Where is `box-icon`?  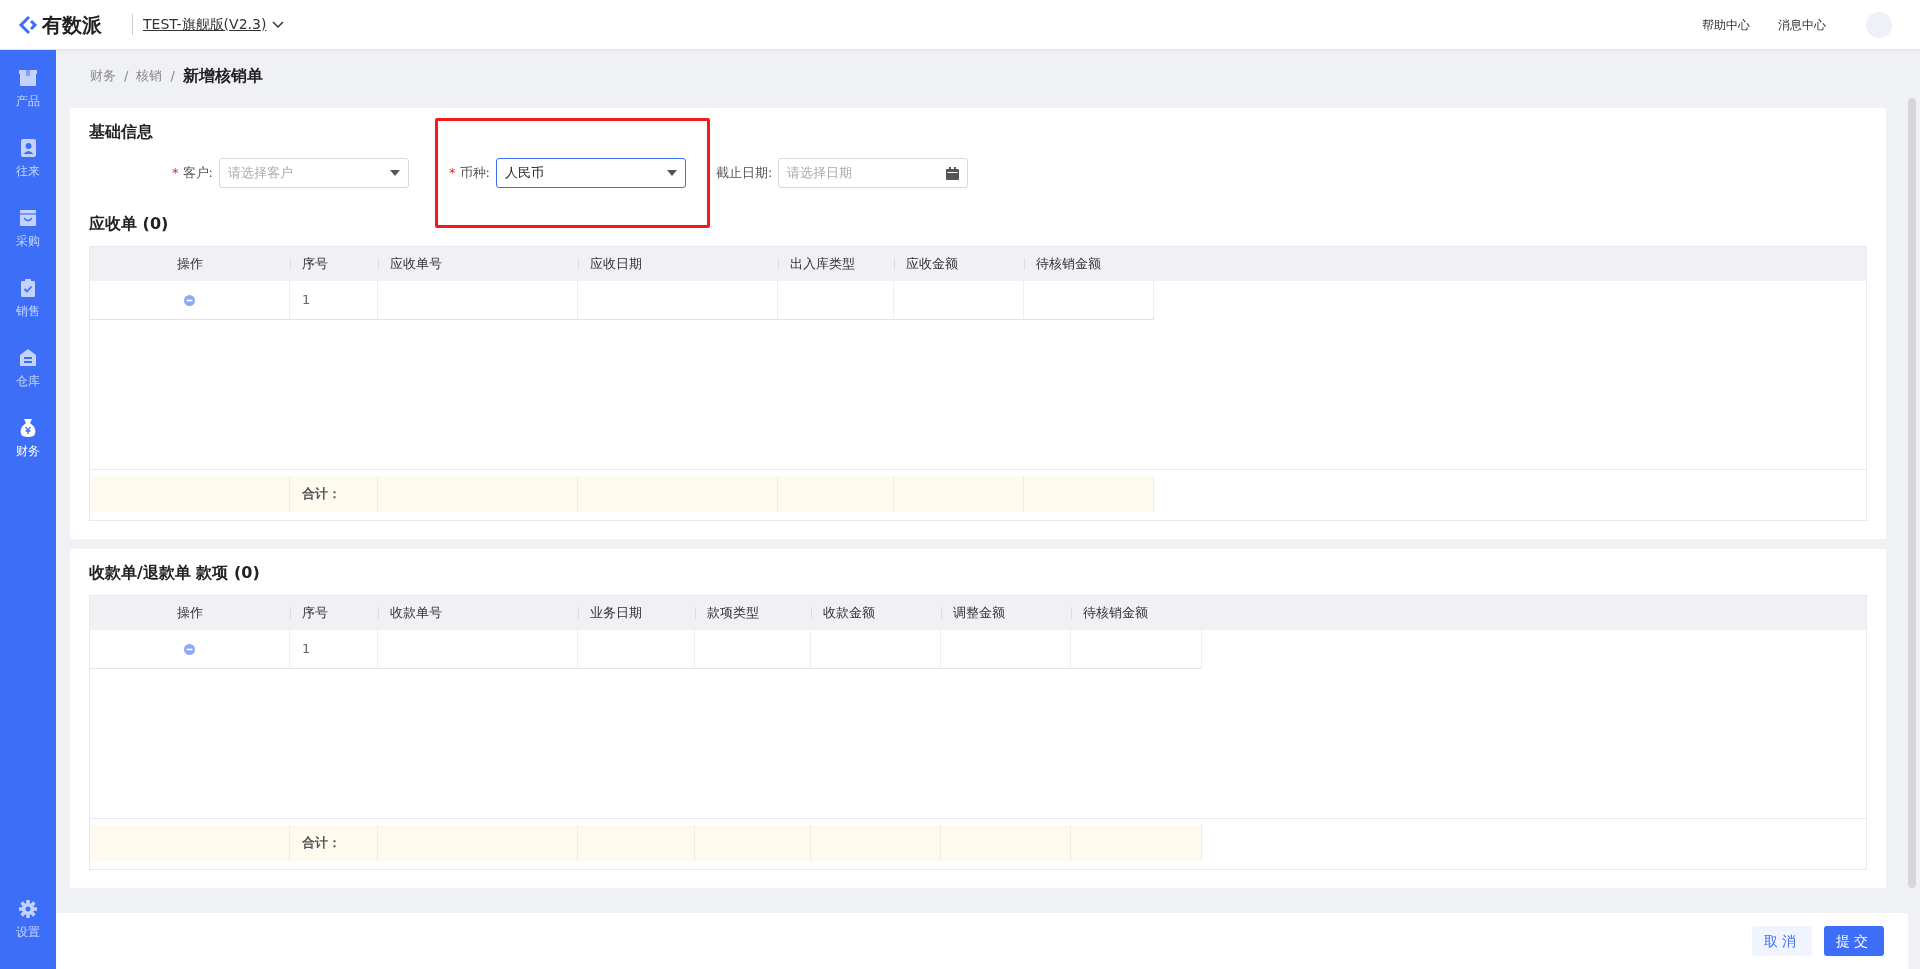
box-icon is located at coordinates (28, 78).